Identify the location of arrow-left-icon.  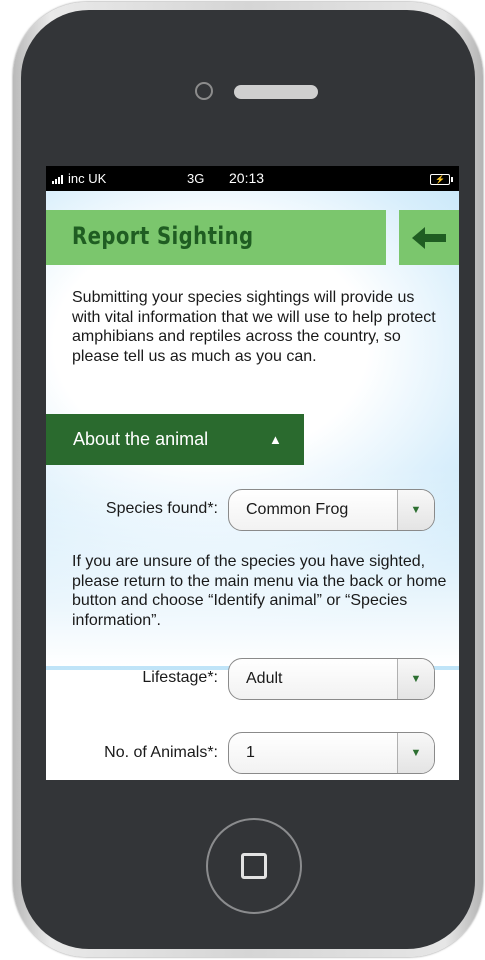
(429, 237).